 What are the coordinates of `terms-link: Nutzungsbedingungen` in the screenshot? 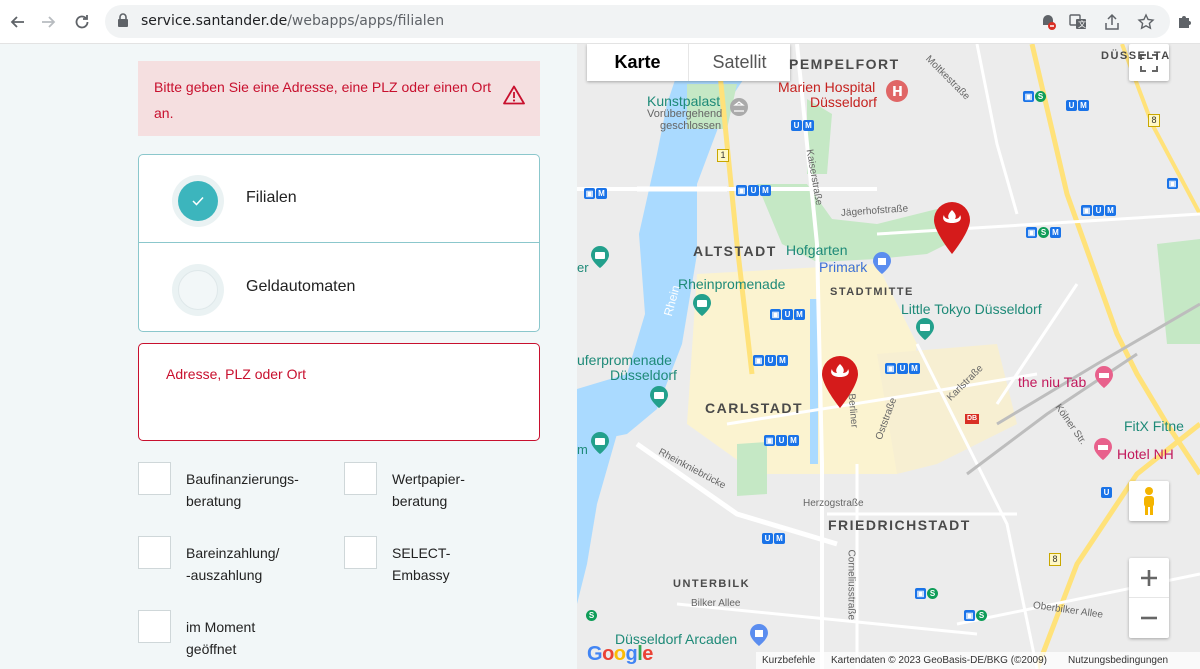 It's located at (1118, 660).